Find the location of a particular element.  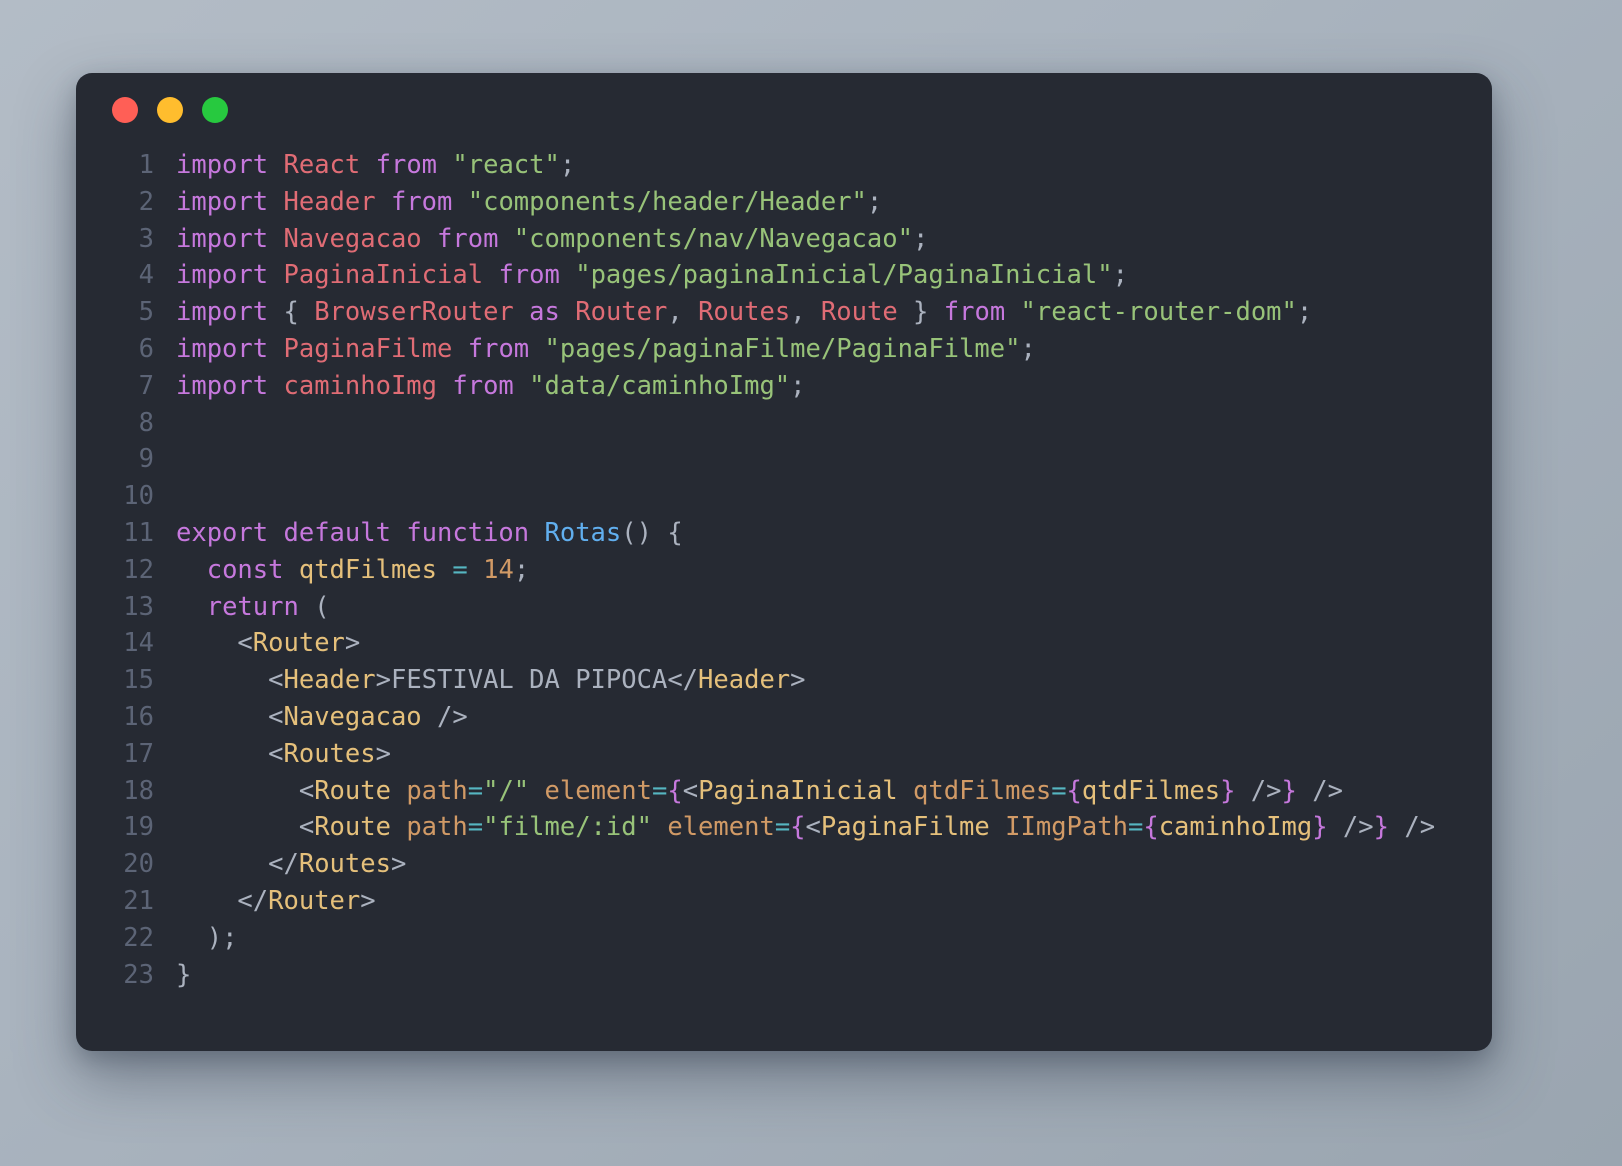

token-var: qtdFilmes is located at coordinates (368, 569).